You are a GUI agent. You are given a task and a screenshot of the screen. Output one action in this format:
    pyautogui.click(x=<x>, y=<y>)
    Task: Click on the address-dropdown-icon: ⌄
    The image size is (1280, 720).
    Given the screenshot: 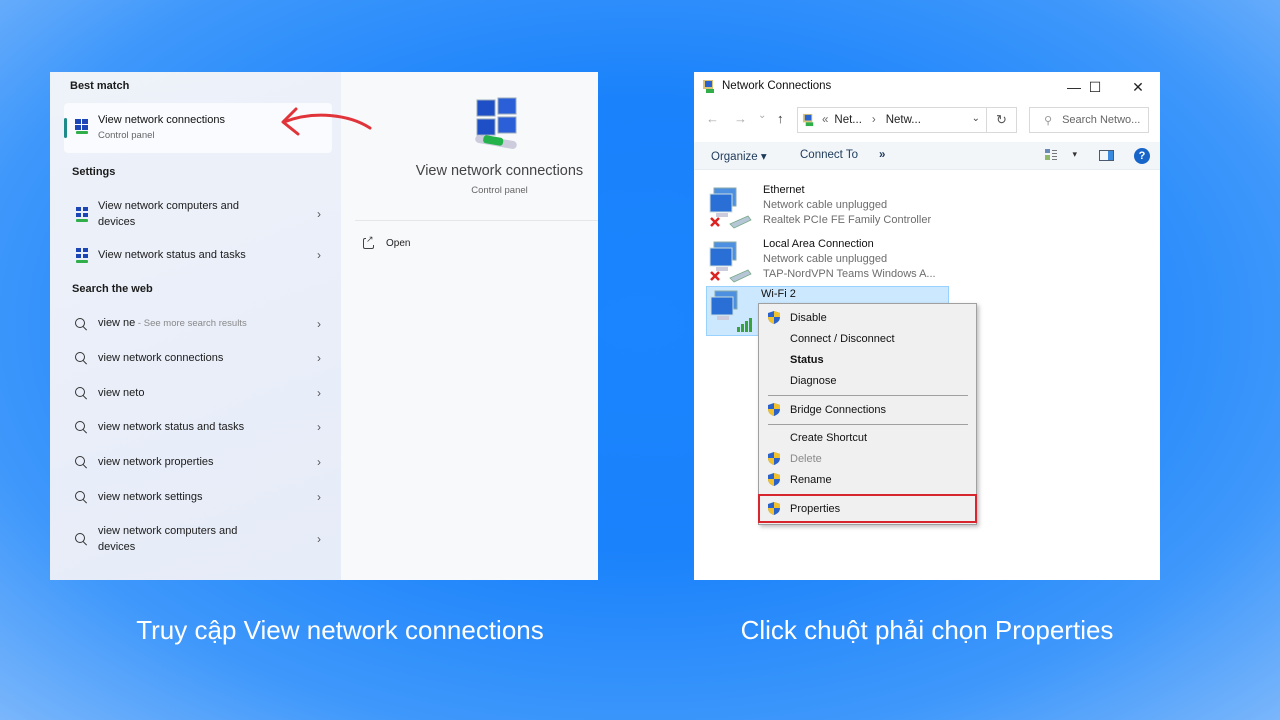 What is the action you would take?
    pyautogui.click(x=976, y=118)
    